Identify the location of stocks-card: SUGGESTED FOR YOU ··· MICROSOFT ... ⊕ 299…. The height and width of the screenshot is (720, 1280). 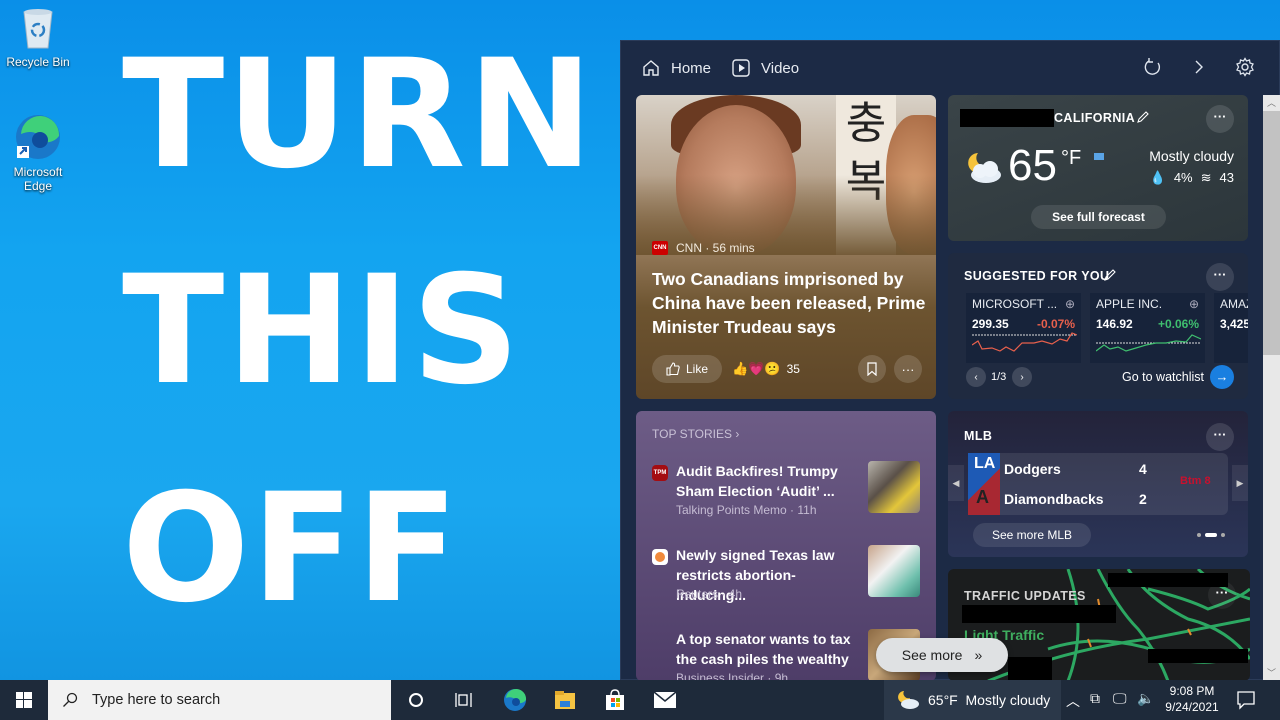
(1098, 326).